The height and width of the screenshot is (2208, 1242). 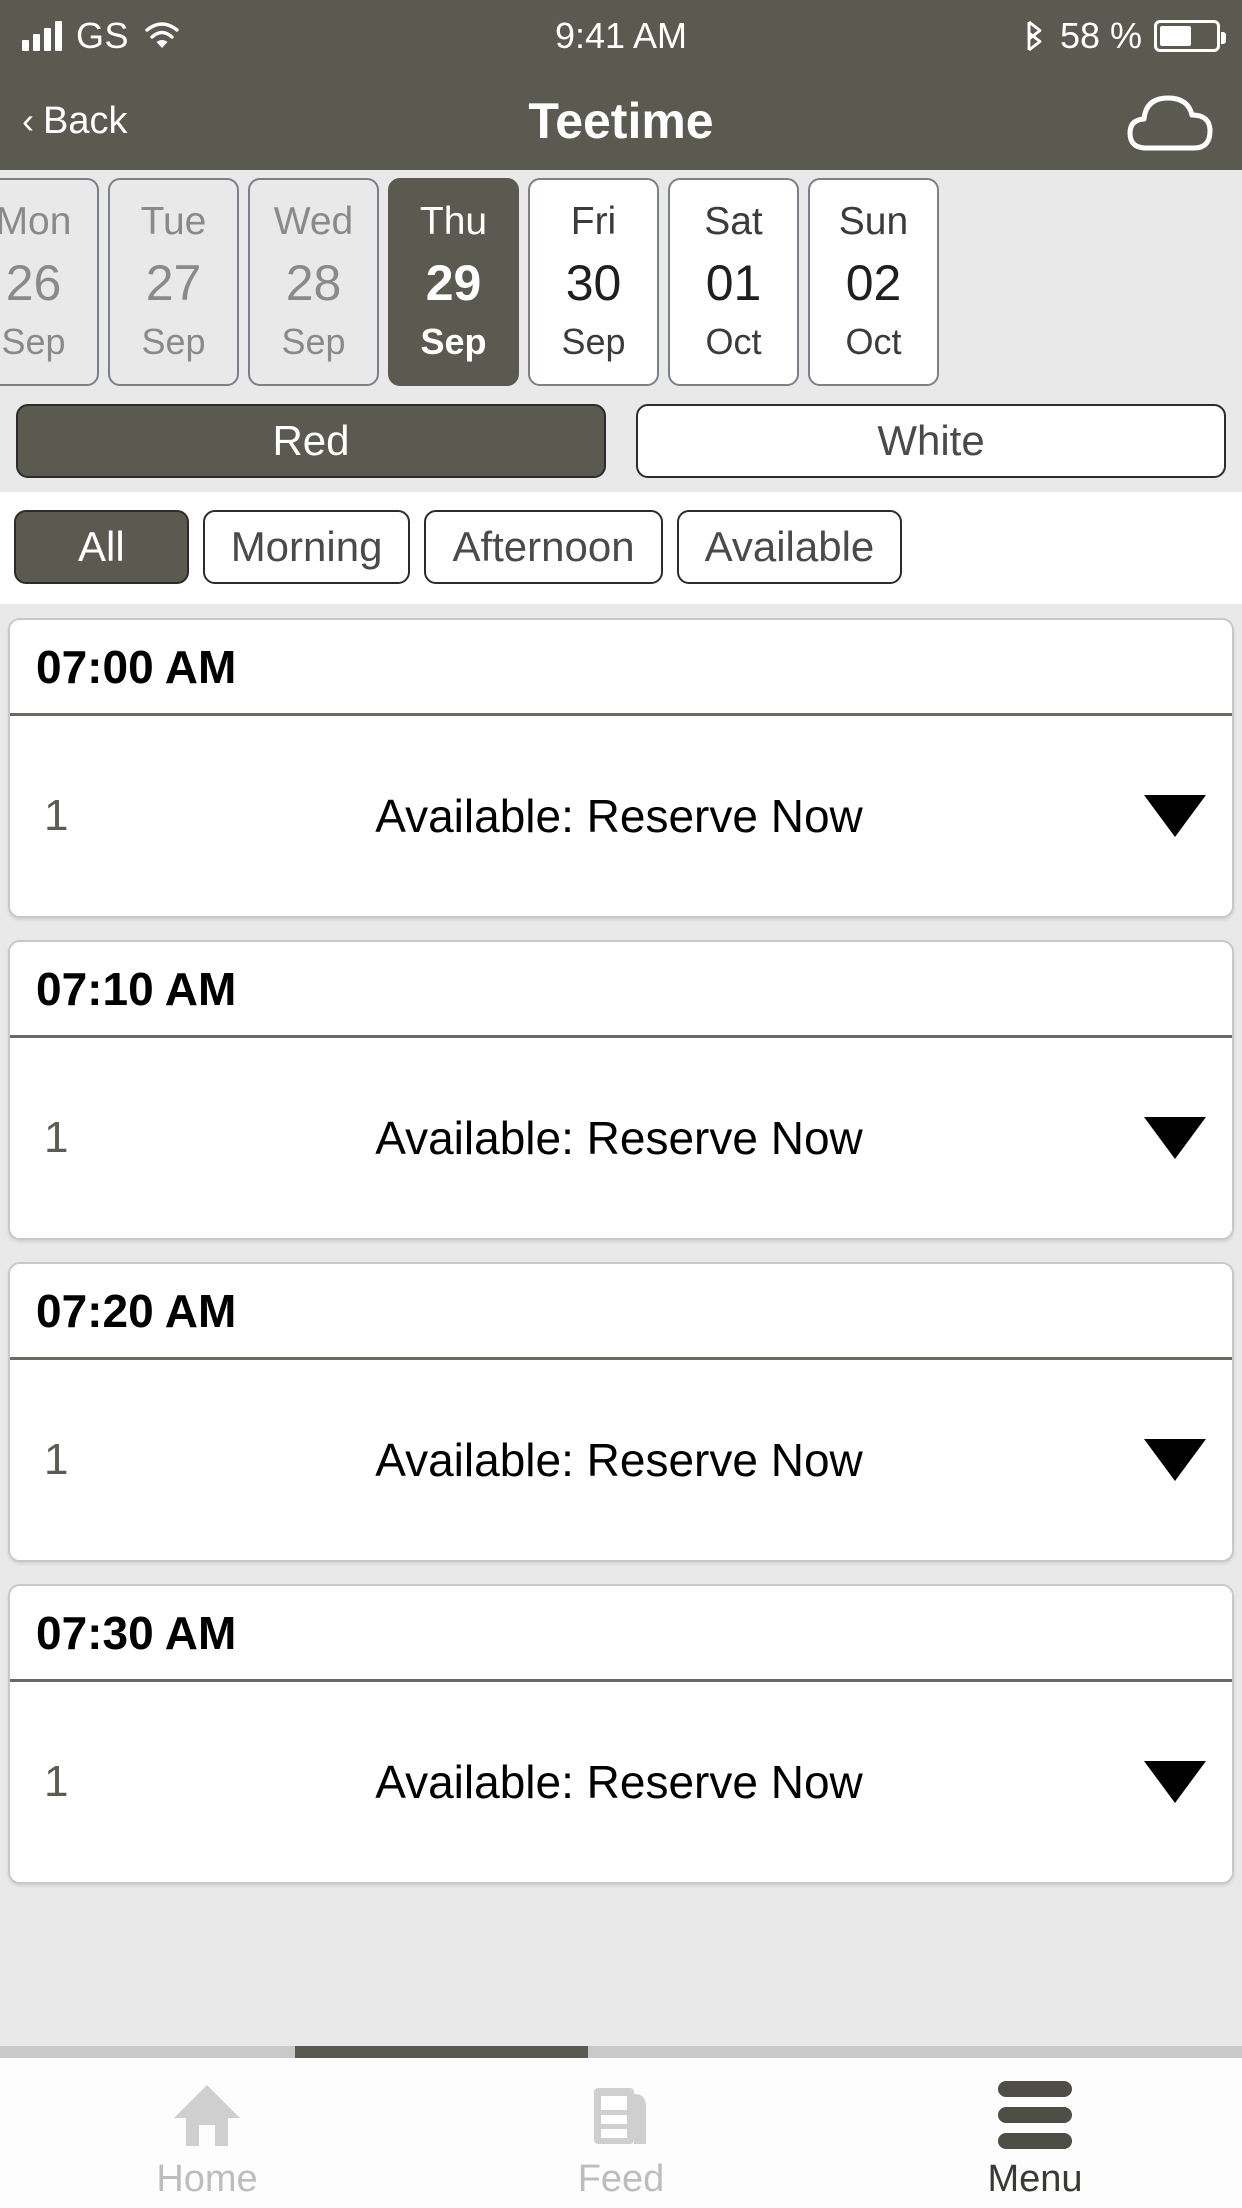 I want to click on day-of-week-label: Tue, so click(x=173, y=221).